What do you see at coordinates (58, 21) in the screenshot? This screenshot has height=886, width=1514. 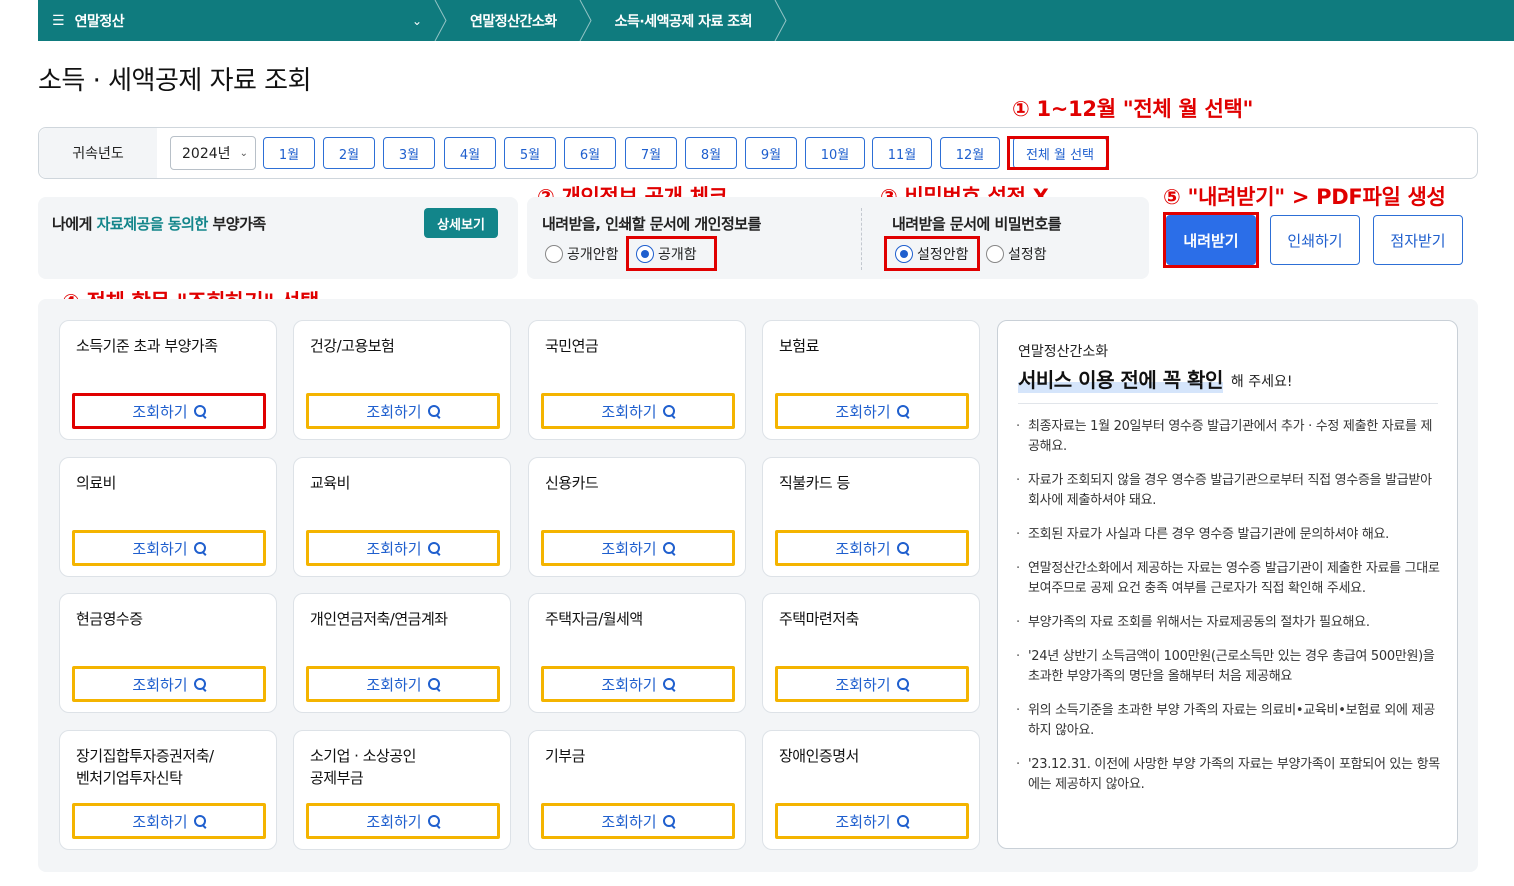 I see `hamburger-icon: ☰` at bounding box center [58, 21].